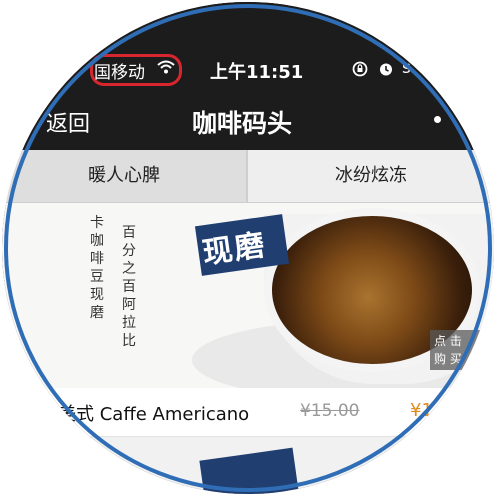 This screenshot has width=496, height=496. I want to click on product-info-row: 美式 Caffe Americano ¥15.00 ¥1, so click(248, 412).